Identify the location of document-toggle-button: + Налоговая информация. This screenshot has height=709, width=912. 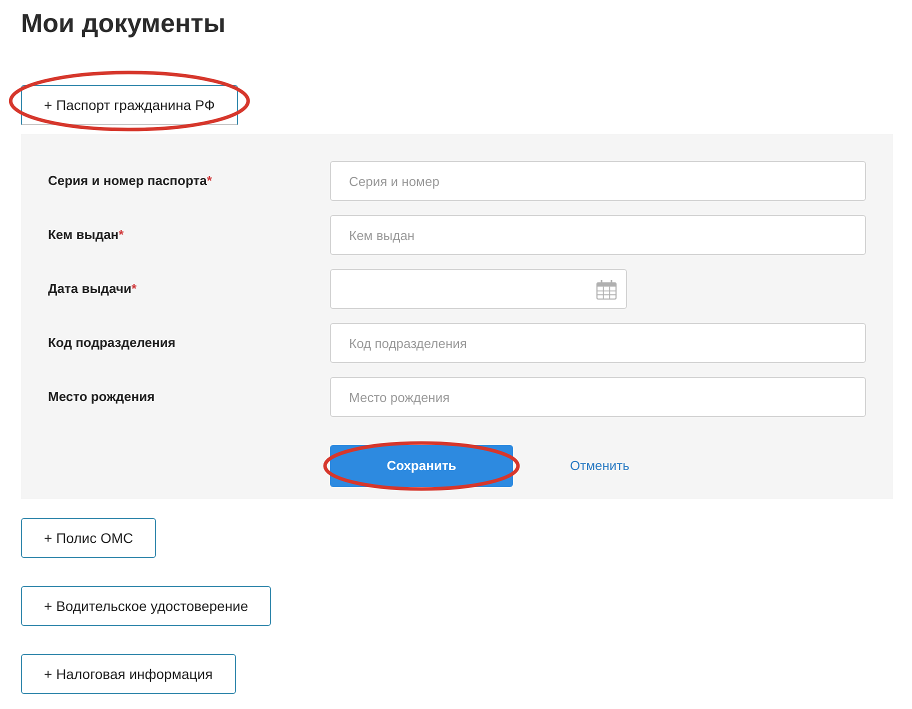
(128, 674).